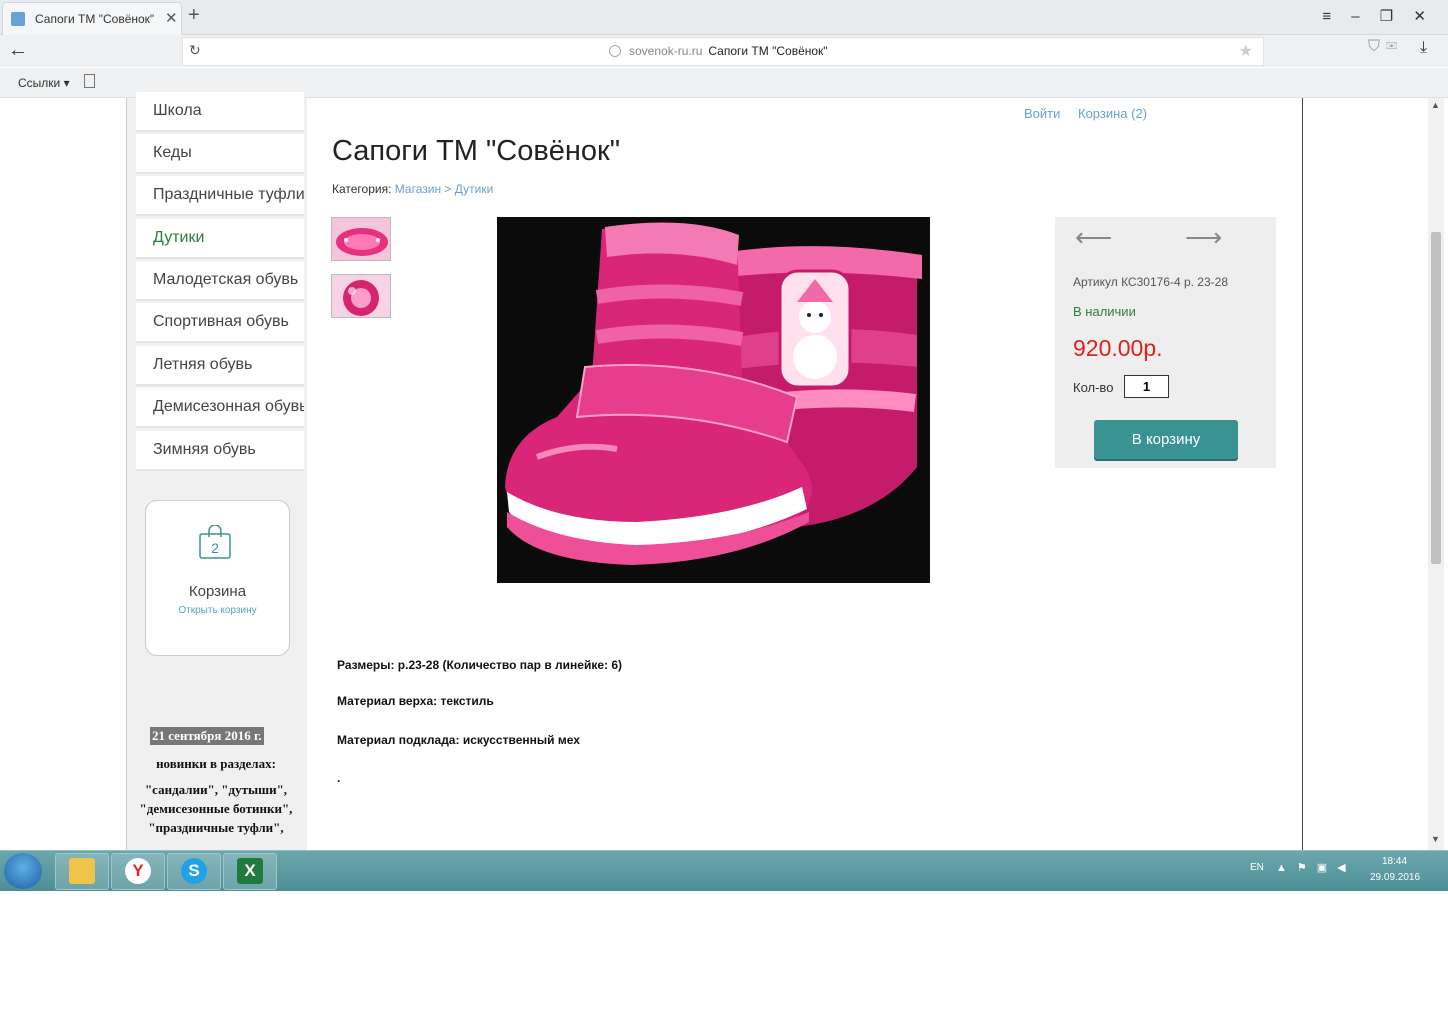  I want to click on document-icon, so click(89, 81).